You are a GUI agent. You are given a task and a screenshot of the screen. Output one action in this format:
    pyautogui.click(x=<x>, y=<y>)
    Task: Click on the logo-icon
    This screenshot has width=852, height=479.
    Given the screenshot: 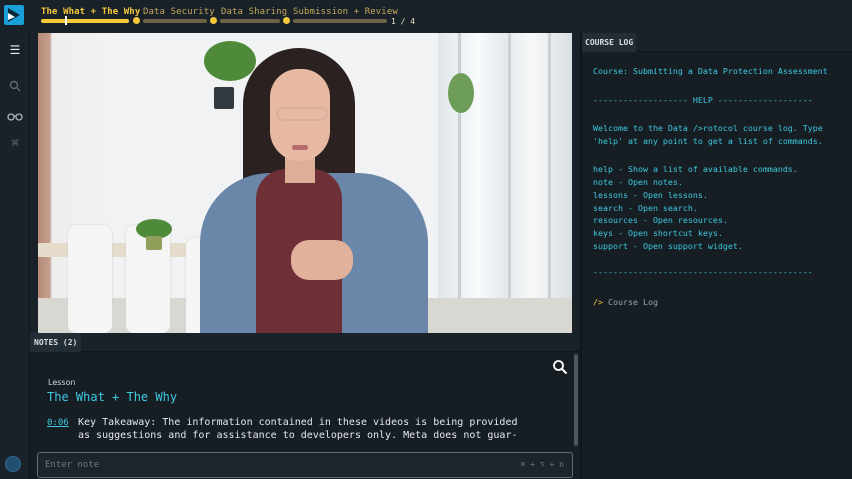 What is the action you would take?
    pyautogui.click(x=14, y=15)
    